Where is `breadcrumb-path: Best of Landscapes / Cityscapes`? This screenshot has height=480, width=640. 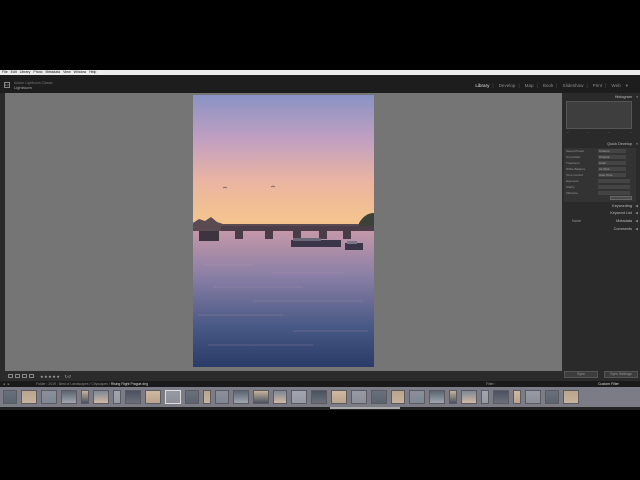
breadcrumb-path: Best of Landscapes / Cityscapes is located at coordinates (83, 384).